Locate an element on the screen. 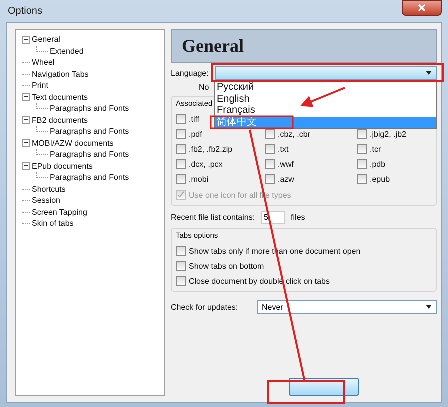 This screenshot has width=448, height=407. close-icon is located at coordinates (422, 8).